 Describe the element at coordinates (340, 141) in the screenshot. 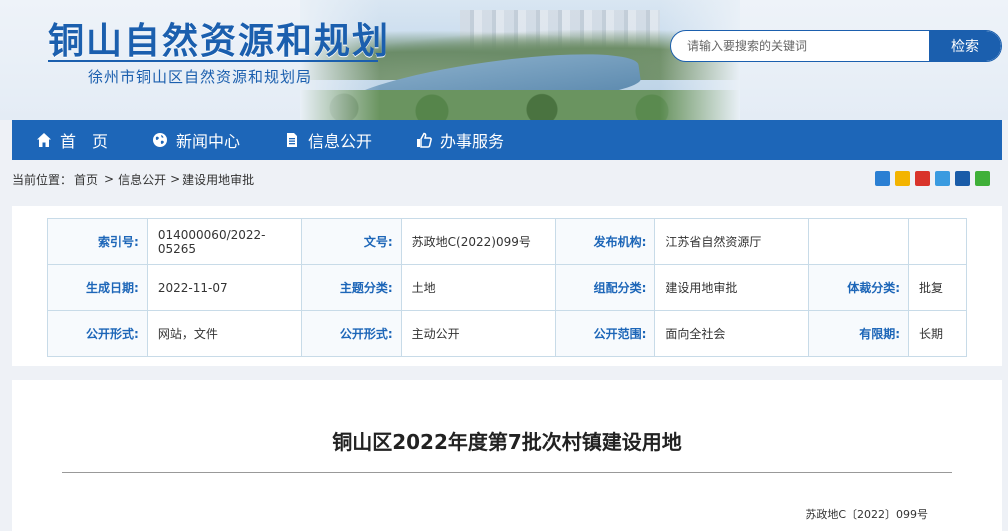

I see `nav-item-label: 信息公开` at that location.